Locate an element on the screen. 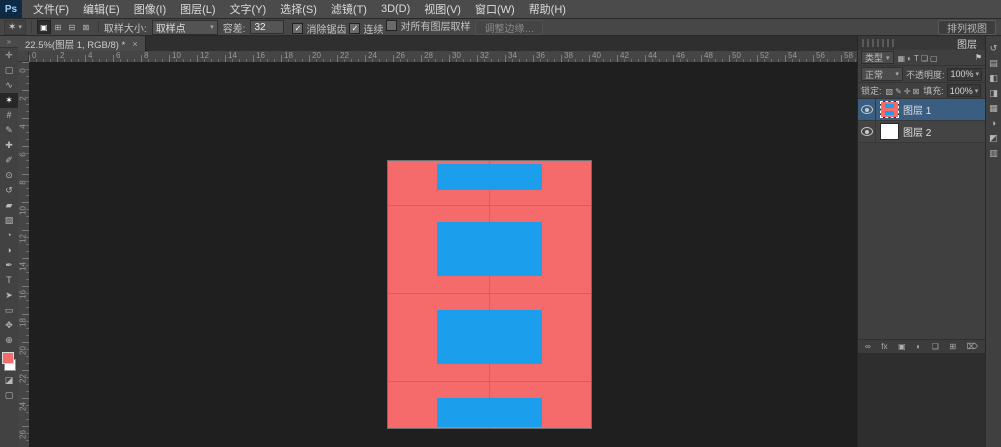 The height and width of the screenshot is (447, 1001). tab-layers: 图层 is located at coordinates (969, 43).